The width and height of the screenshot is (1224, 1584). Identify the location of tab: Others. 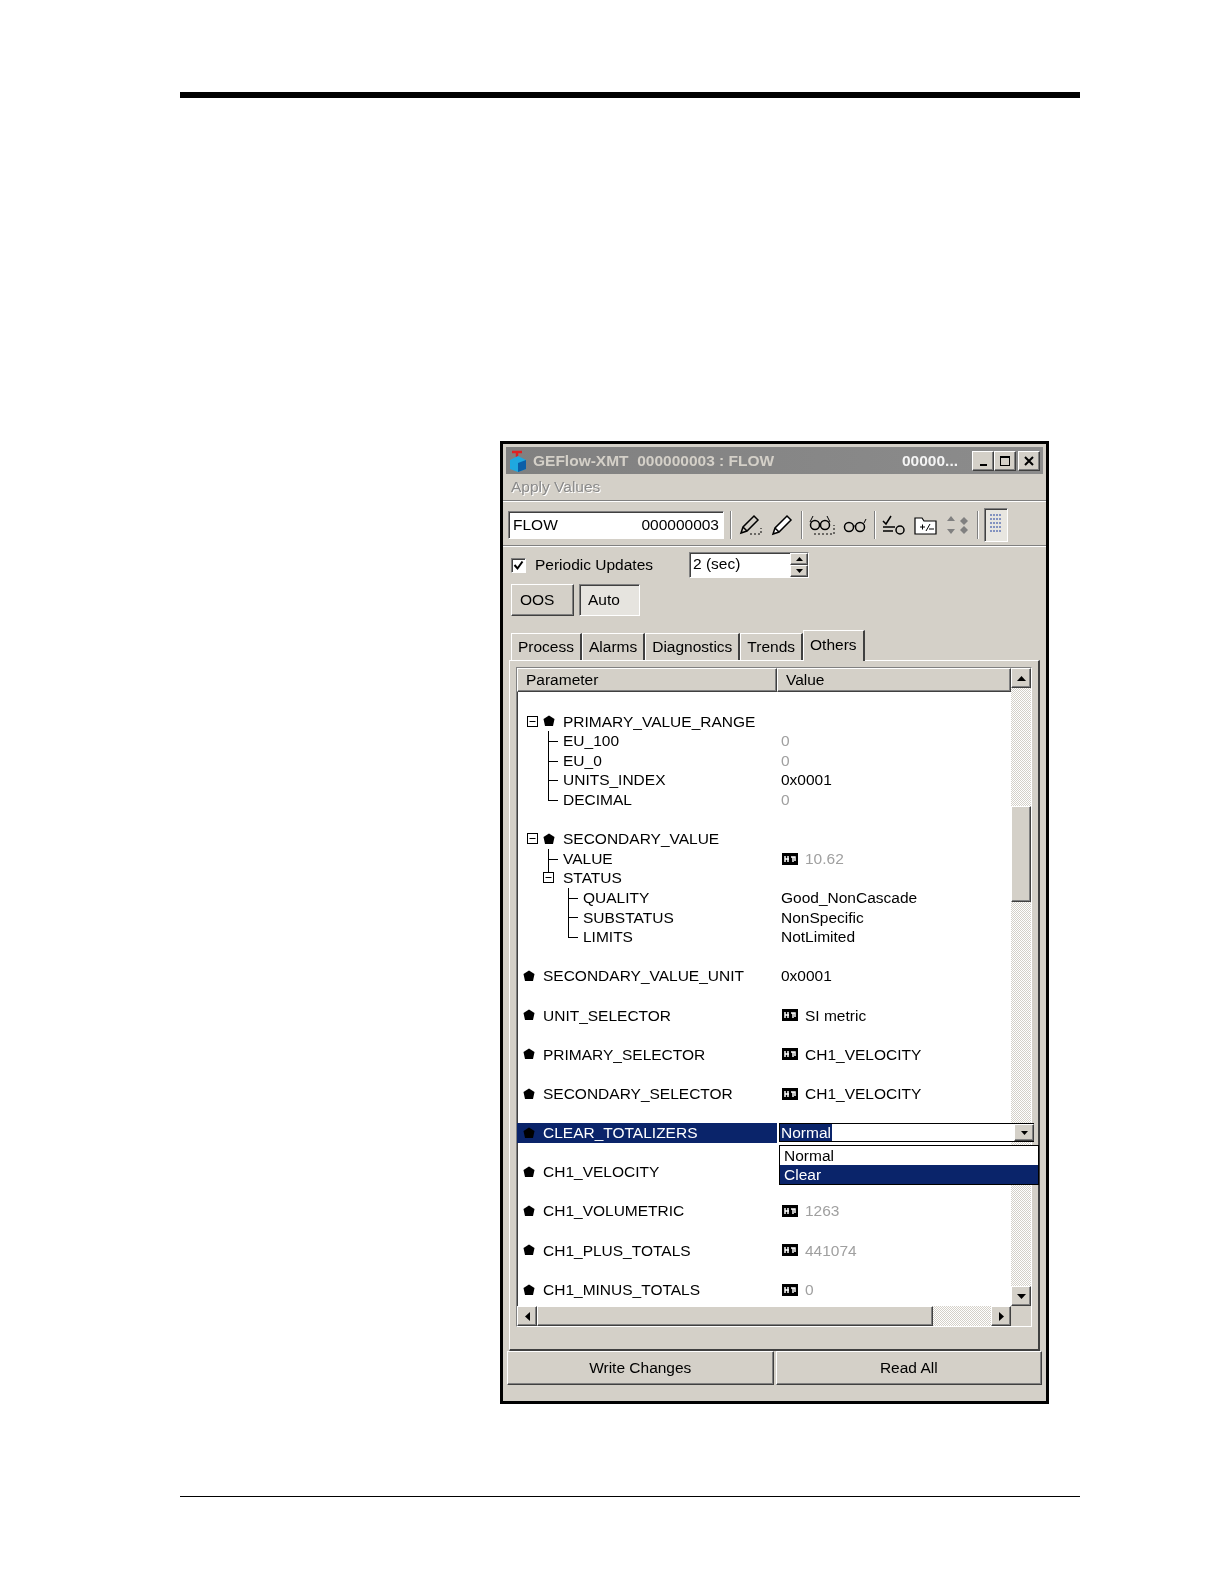
(834, 645).